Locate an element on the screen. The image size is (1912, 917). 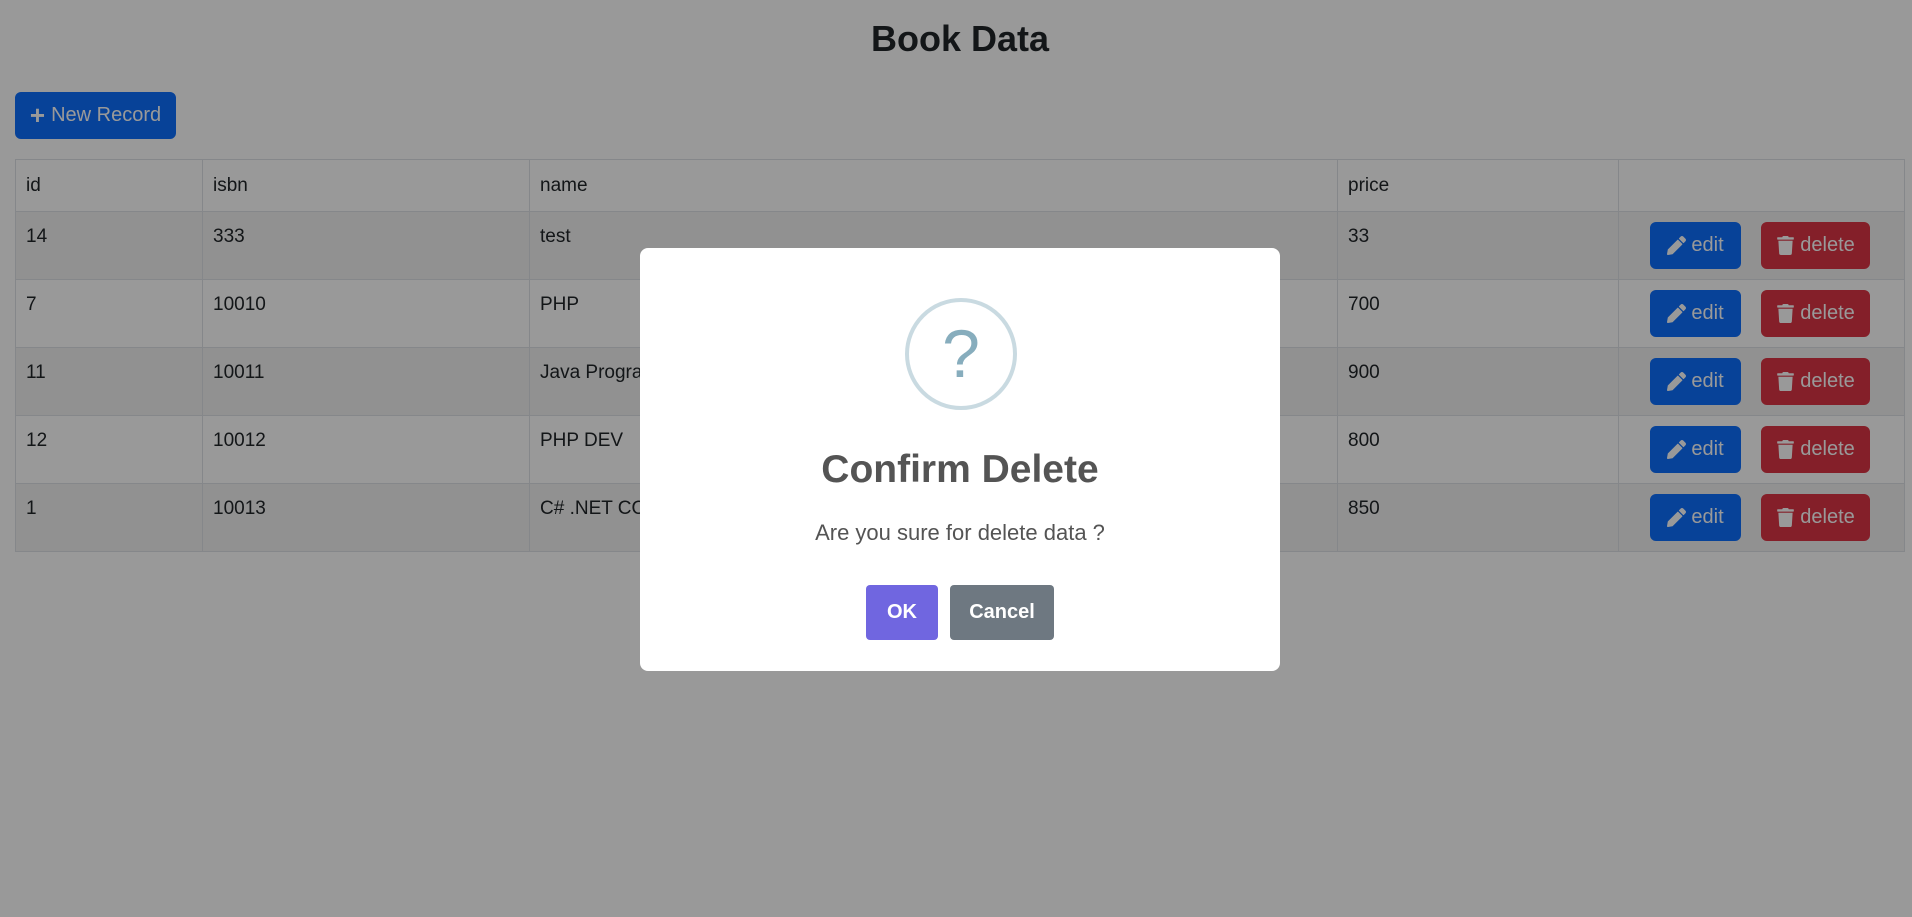
dialog-message: Are you sure for delete data ? is located at coordinates (960, 532).